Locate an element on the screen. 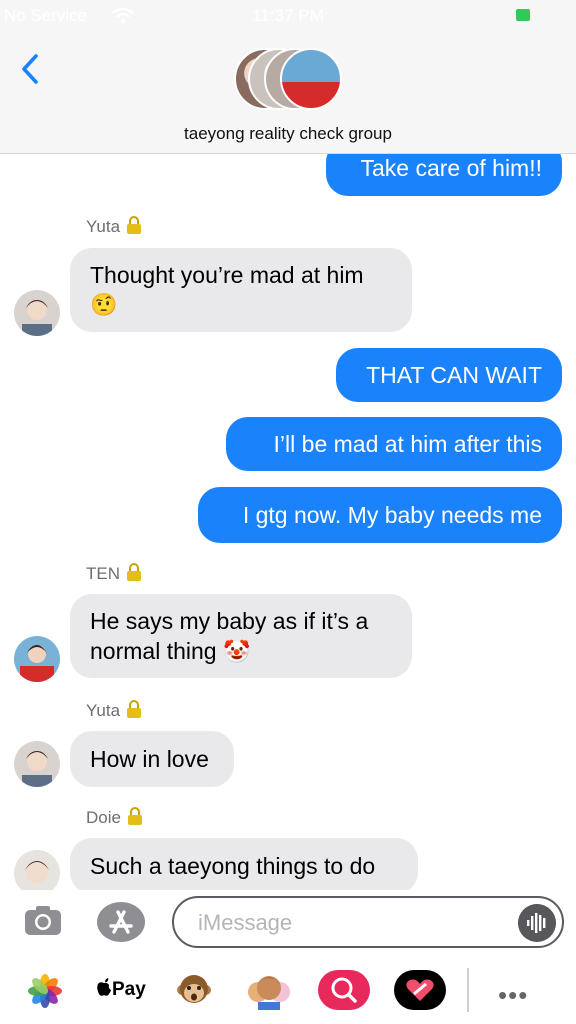  search-images-icon is located at coordinates (344, 990).